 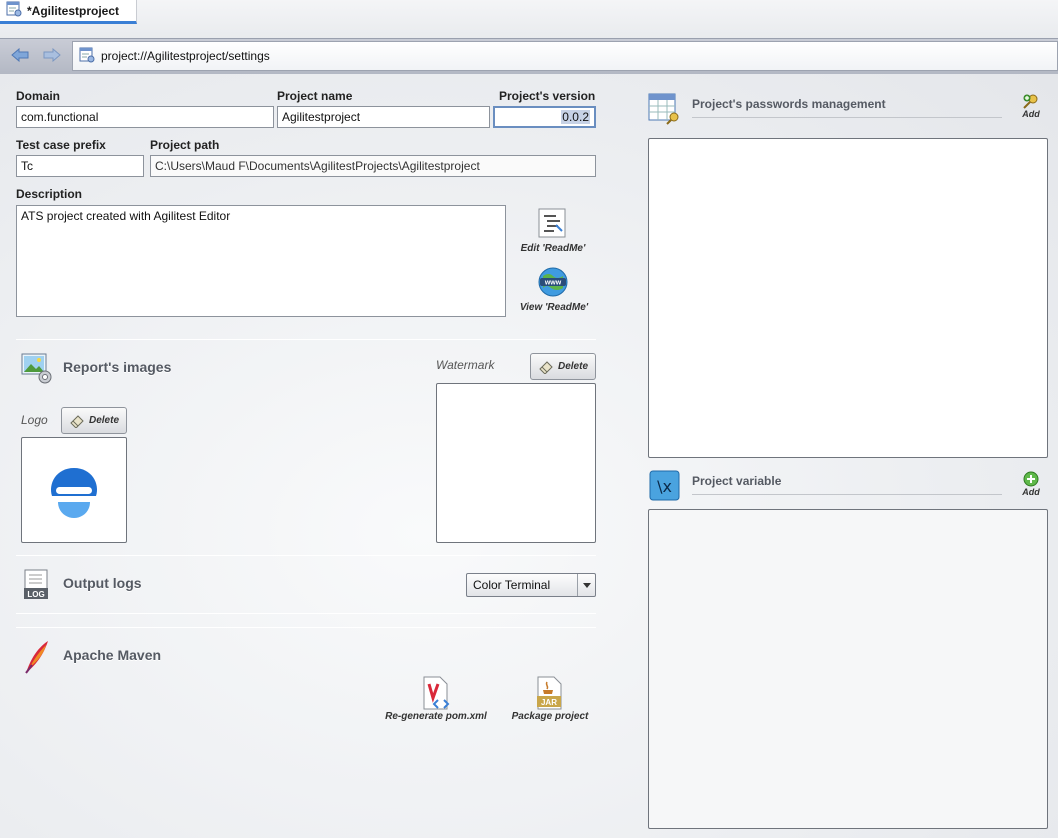 I want to click on svg-text: \x, so click(x=664, y=486).